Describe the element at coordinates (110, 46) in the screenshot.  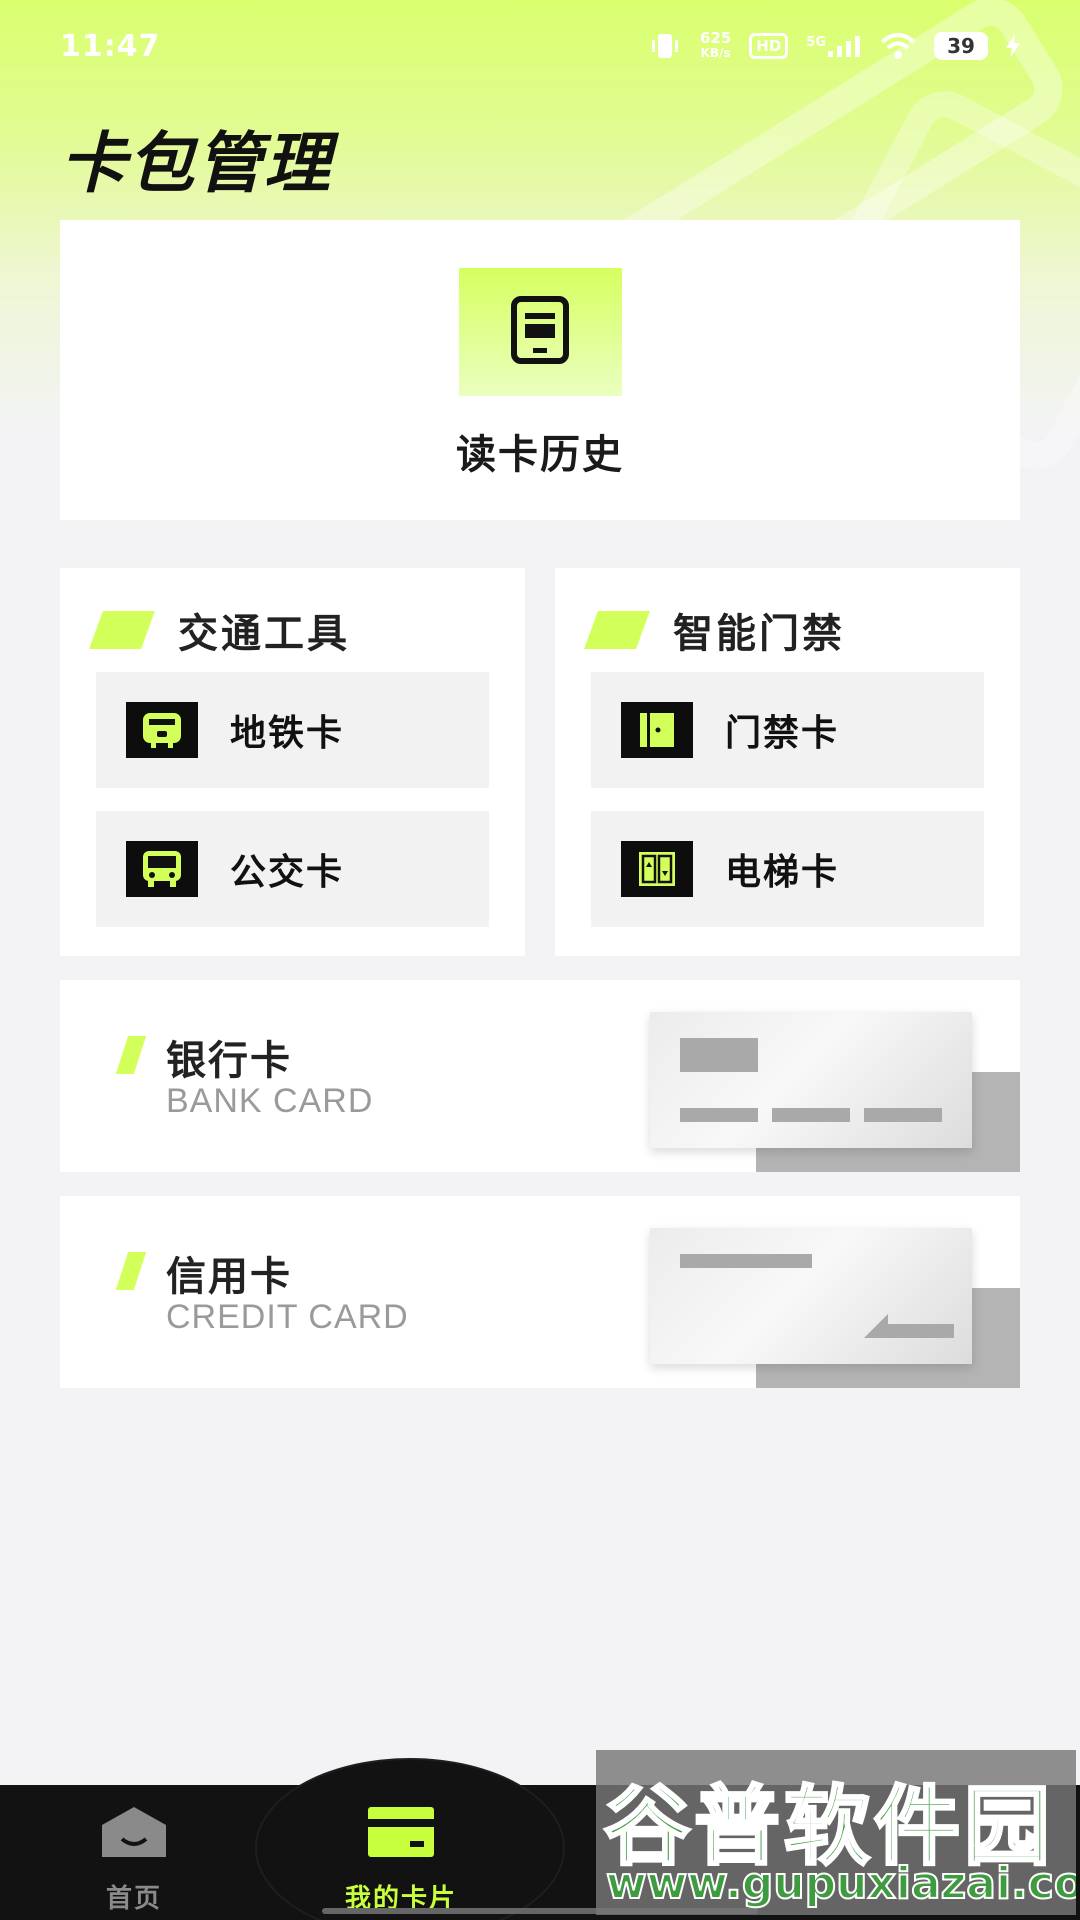
I see `status-time: 11:47` at that location.